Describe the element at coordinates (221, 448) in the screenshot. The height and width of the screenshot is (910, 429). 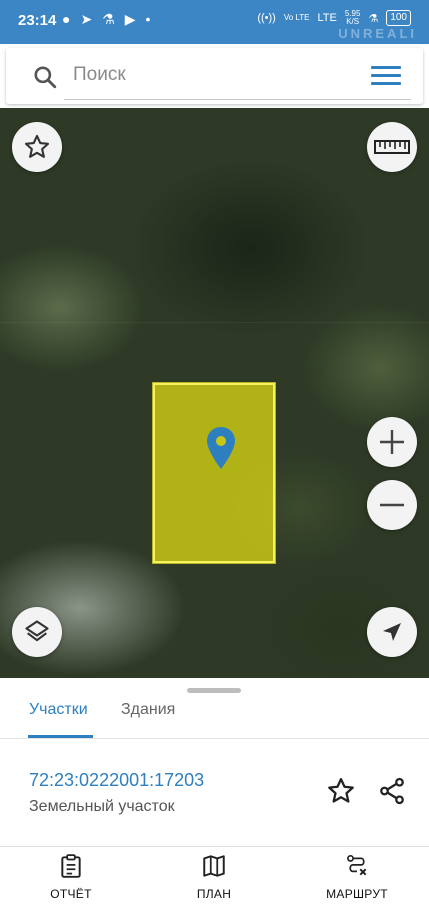
I see `location-pin-icon` at that location.